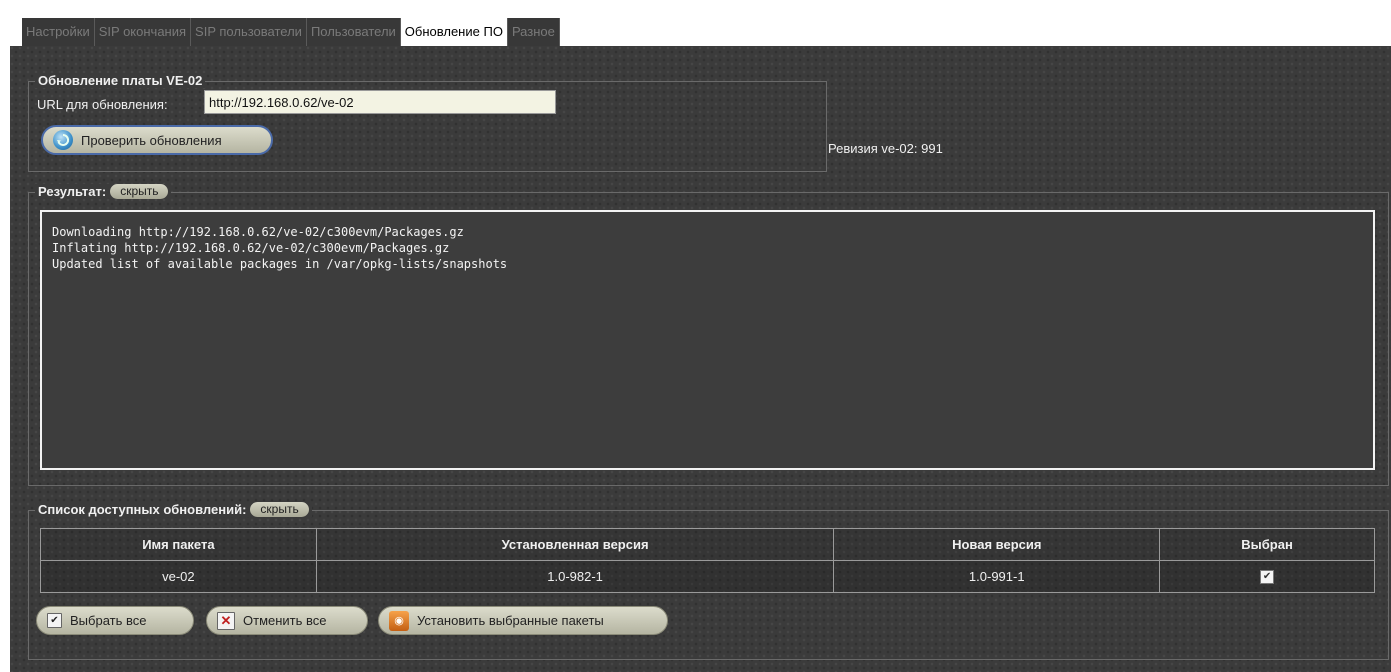 This screenshot has height=672, width=1391. I want to click on tab-software-update: Обновление ПО, so click(454, 32).